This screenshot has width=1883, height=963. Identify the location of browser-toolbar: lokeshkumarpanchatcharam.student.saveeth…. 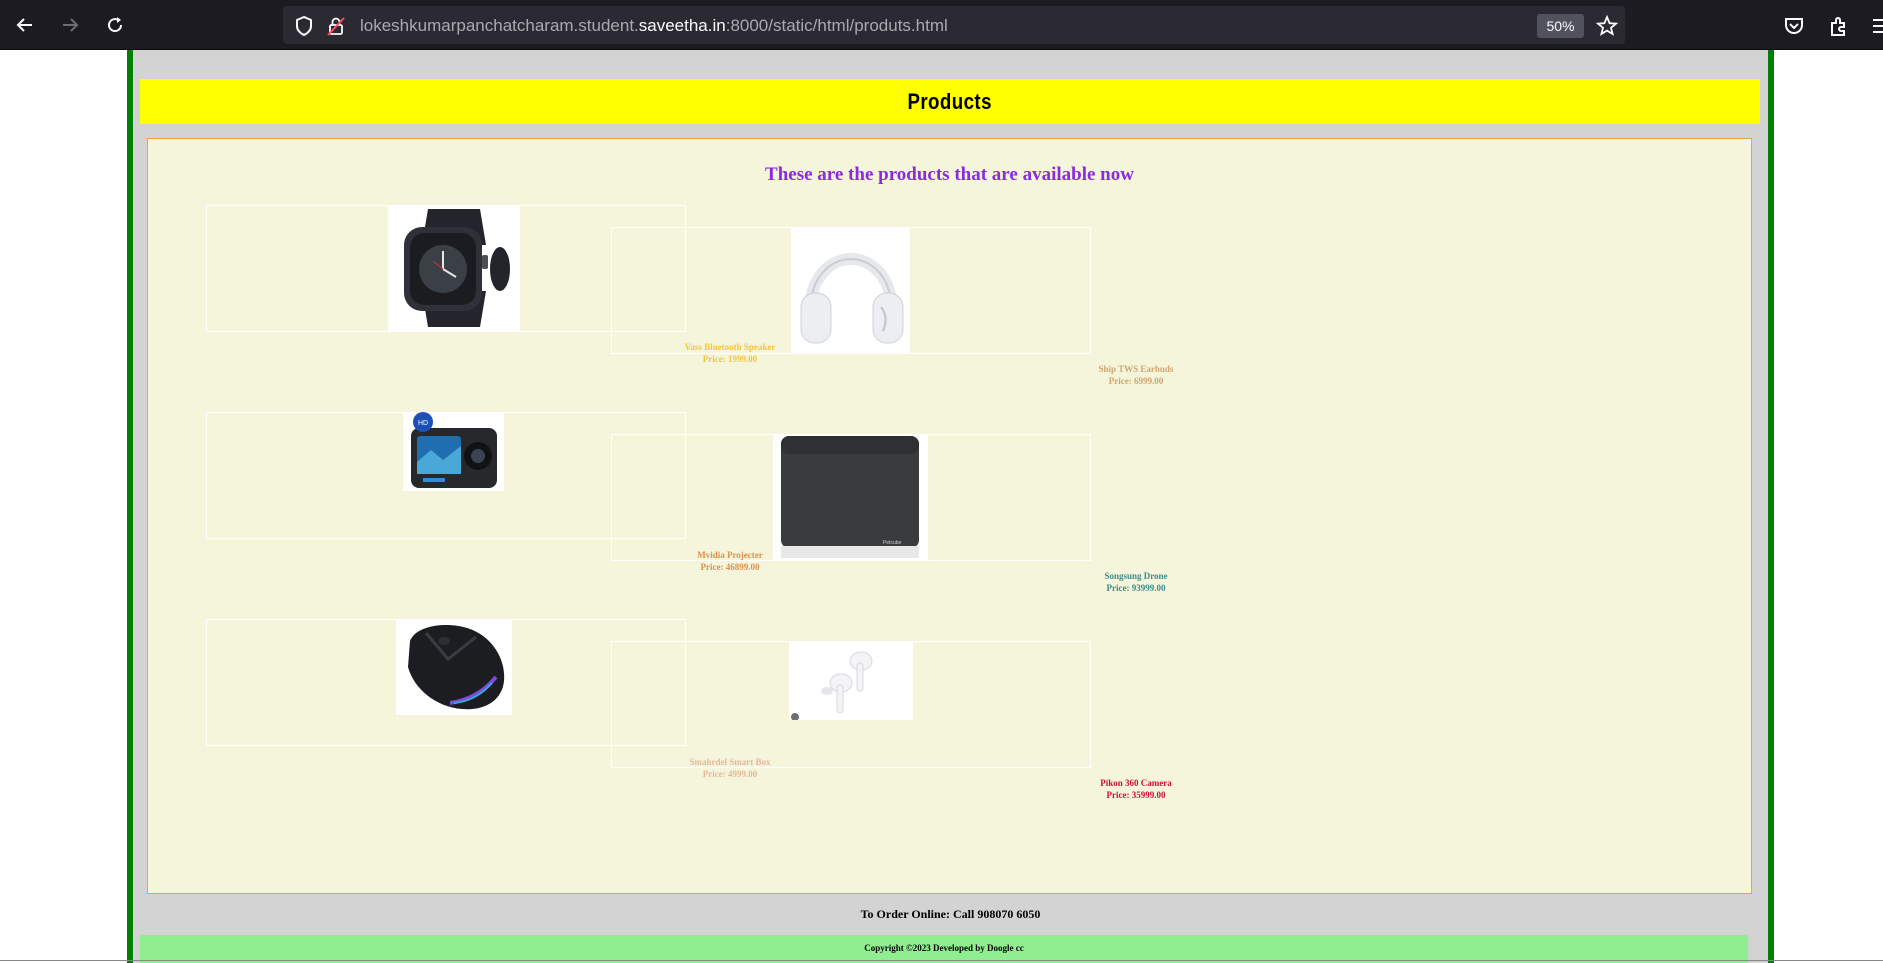
(941, 25).